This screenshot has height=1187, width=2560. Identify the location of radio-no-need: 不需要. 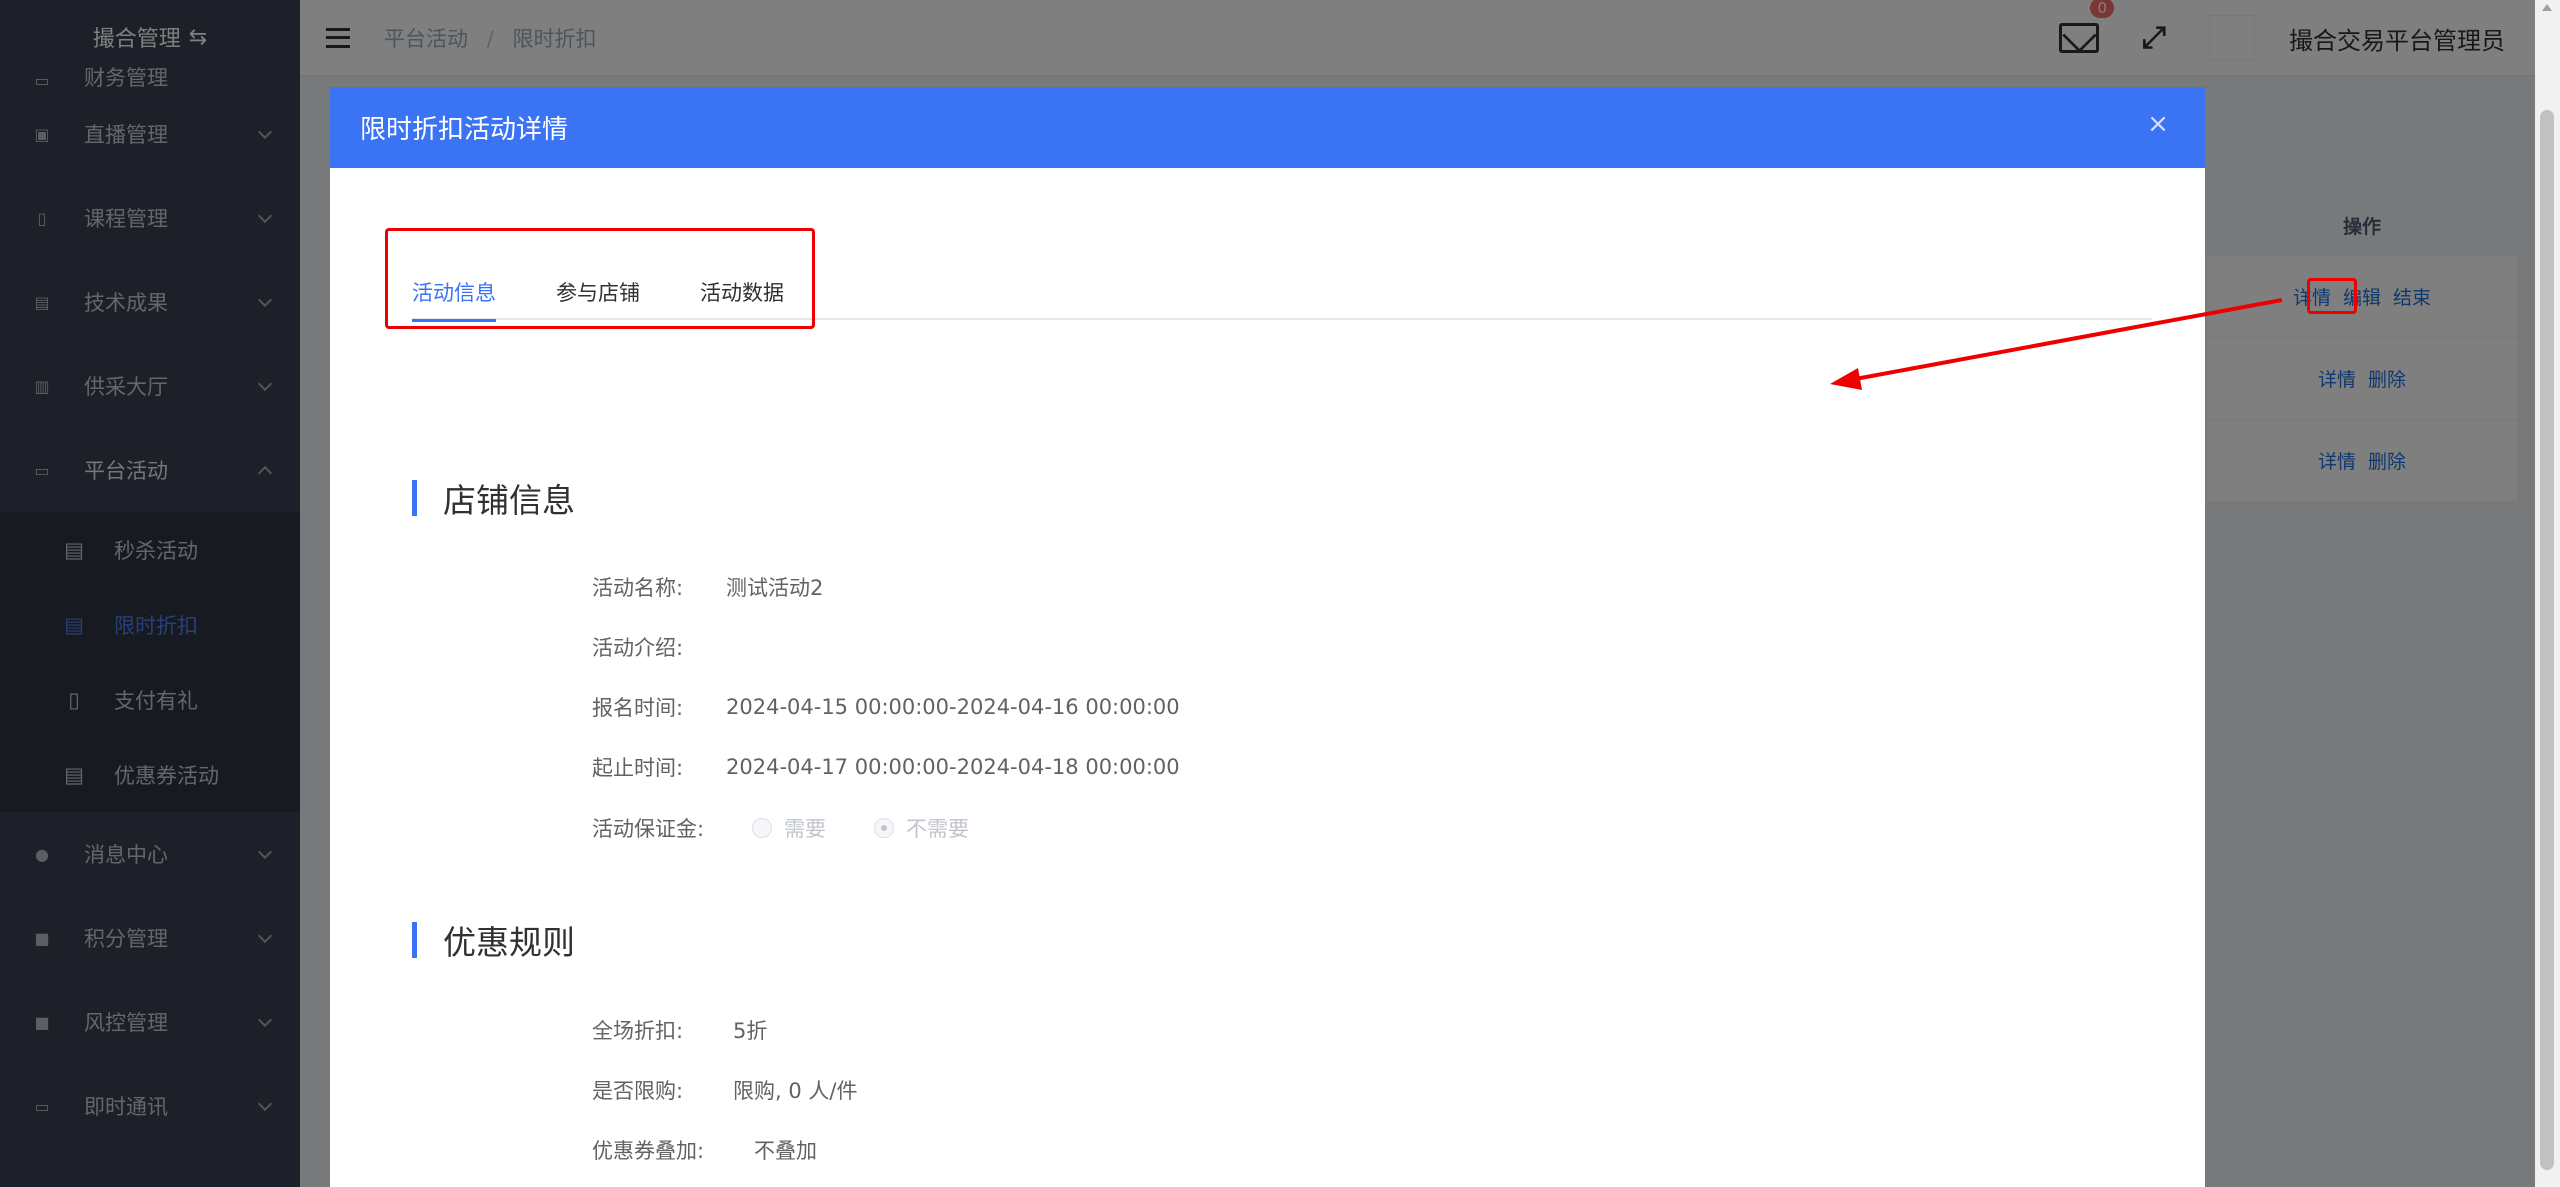
(921, 828).